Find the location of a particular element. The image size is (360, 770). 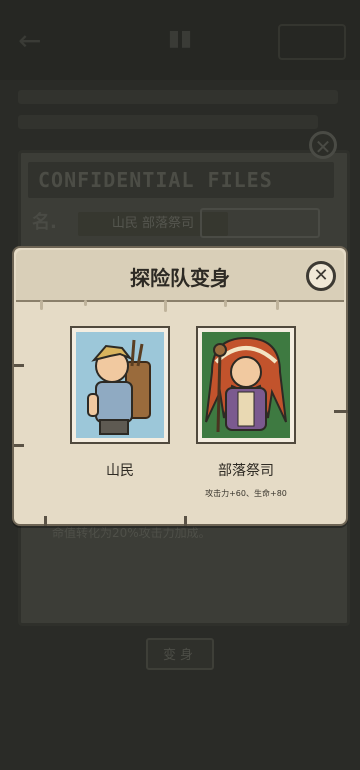

tribal-priest-portrait is located at coordinates (246, 385).